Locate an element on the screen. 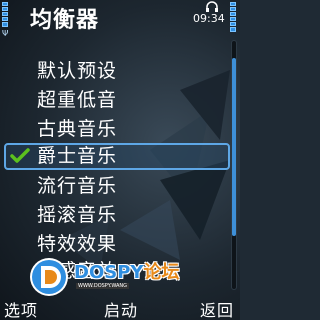 This screenshot has width=320, height=320. scrollbar-thumb is located at coordinates (234, 147).